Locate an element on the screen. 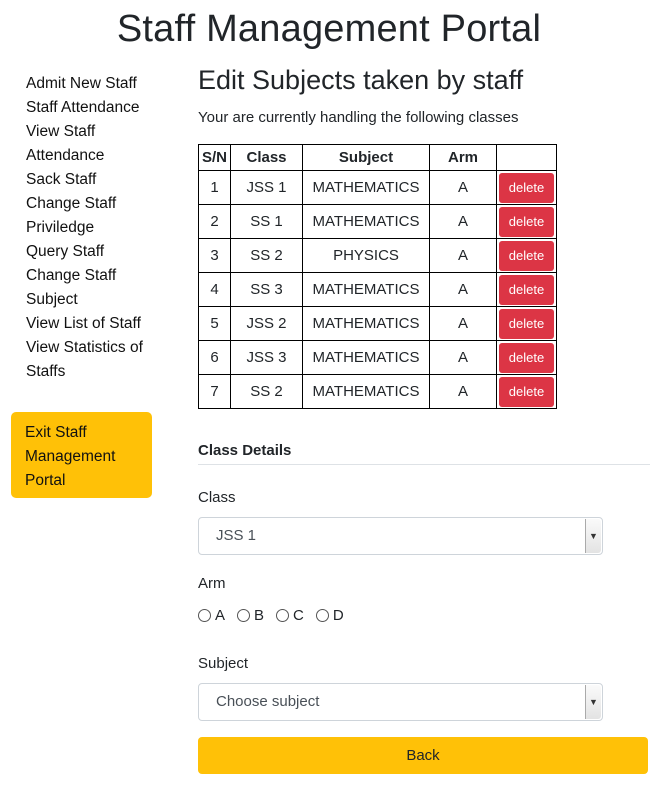 The image size is (668, 794). arm-option-b: B is located at coordinates (250, 615).